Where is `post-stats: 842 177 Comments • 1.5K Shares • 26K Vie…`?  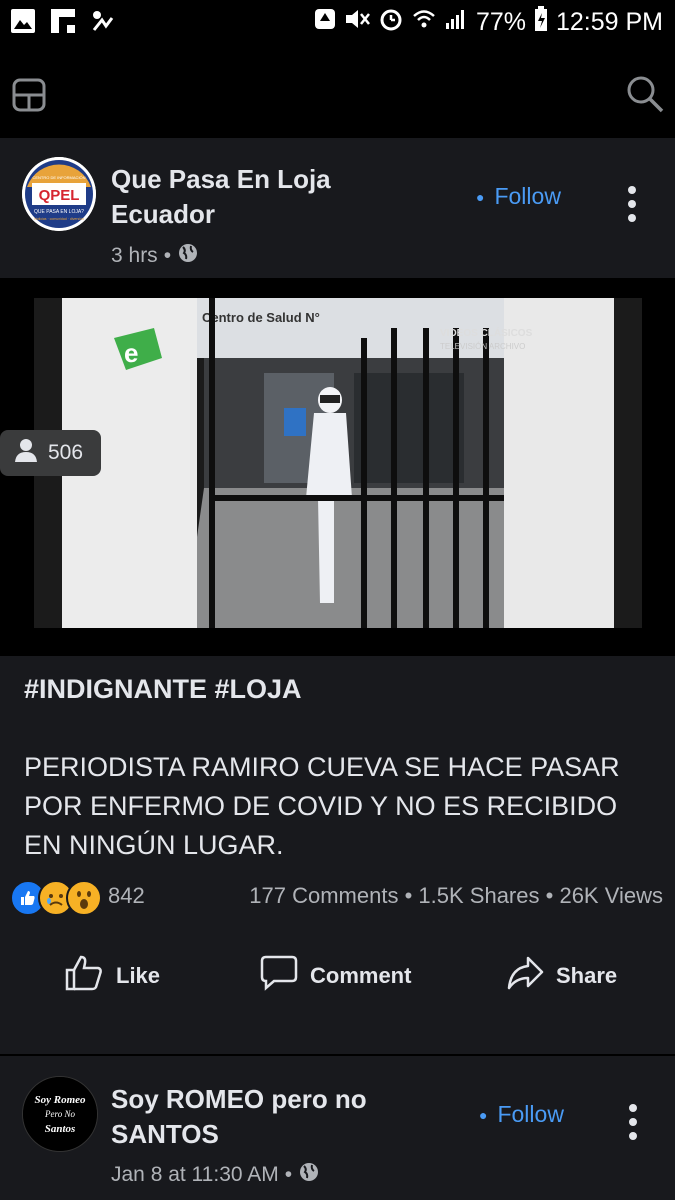 post-stats: 842 177 Comments • 1.5K Shares • 26K Vie… is located at coordinates (337, 898).